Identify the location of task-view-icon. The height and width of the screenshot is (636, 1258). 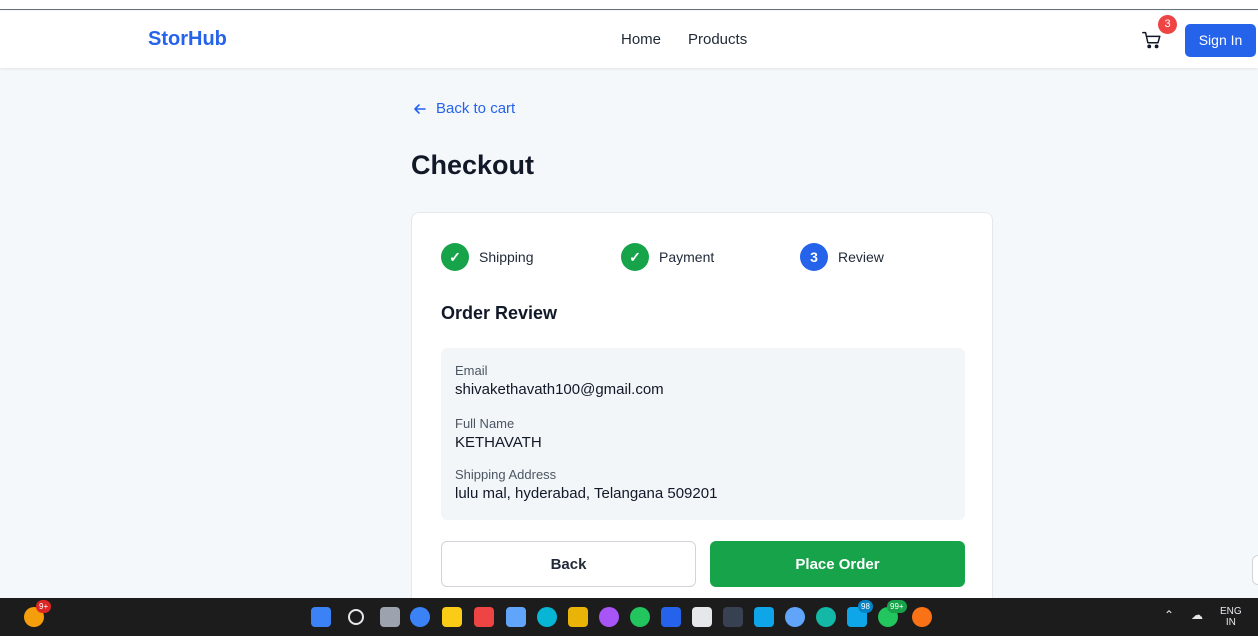
(390, 617).